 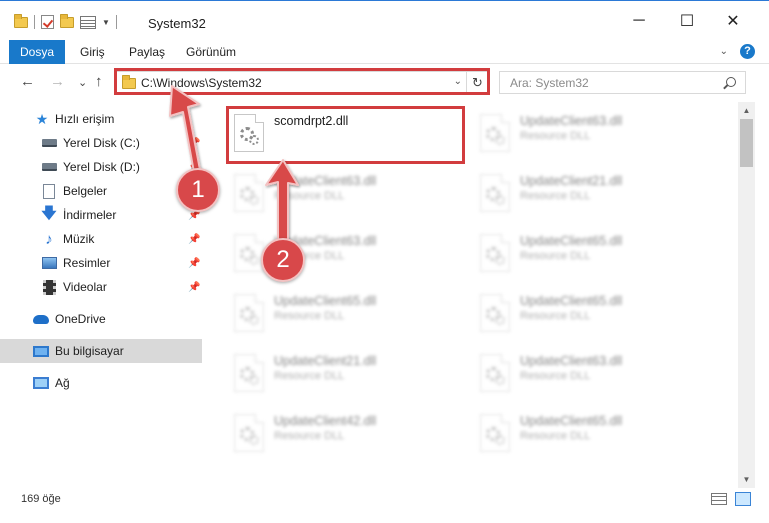 I want to click on document-icon, so click(x=49, y=191).